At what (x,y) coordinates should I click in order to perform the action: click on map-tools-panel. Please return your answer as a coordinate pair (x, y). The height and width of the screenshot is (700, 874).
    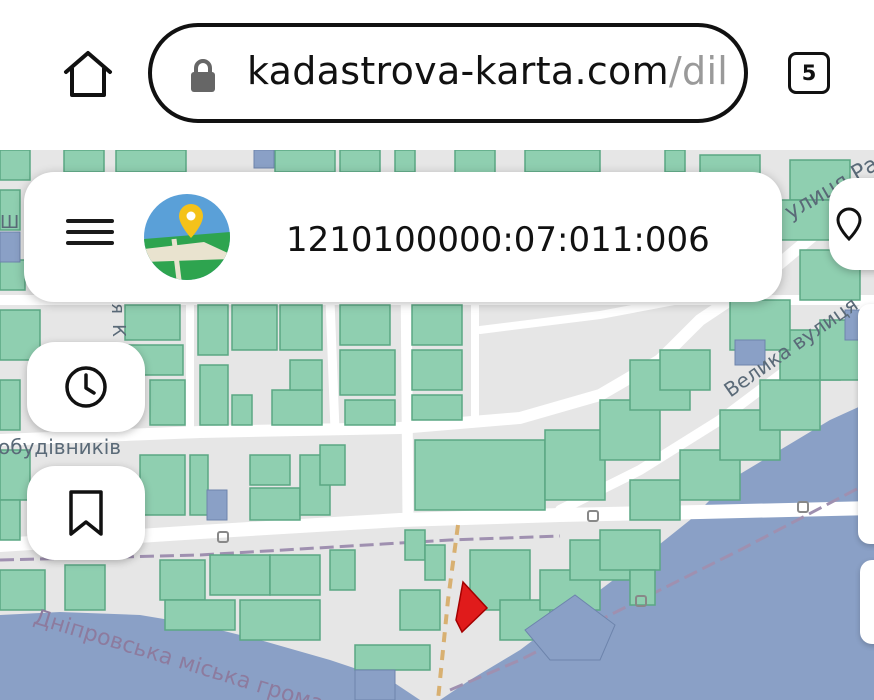
    Looking at the image, I should click on (866, 424).